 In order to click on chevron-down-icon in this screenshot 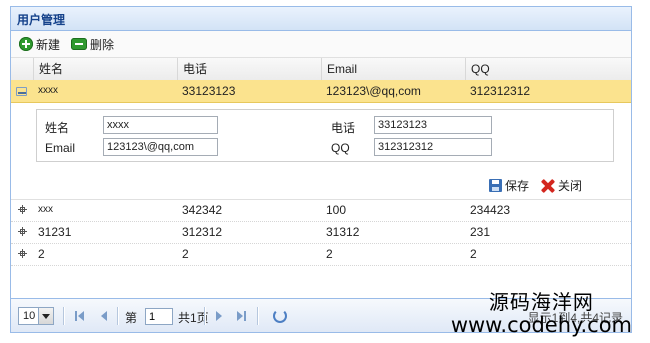, I will do `click(45, 316)`.